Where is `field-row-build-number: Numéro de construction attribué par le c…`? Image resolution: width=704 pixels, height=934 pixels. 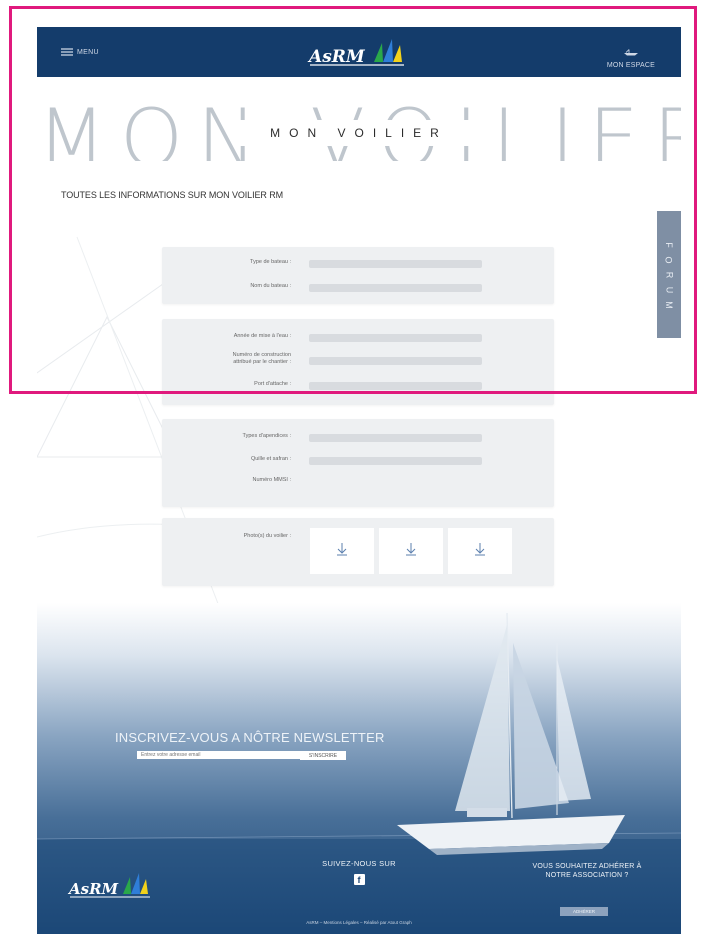 field-row-build-number: Numéro de construction attribué par le c… is located at coordinates (358, 364).